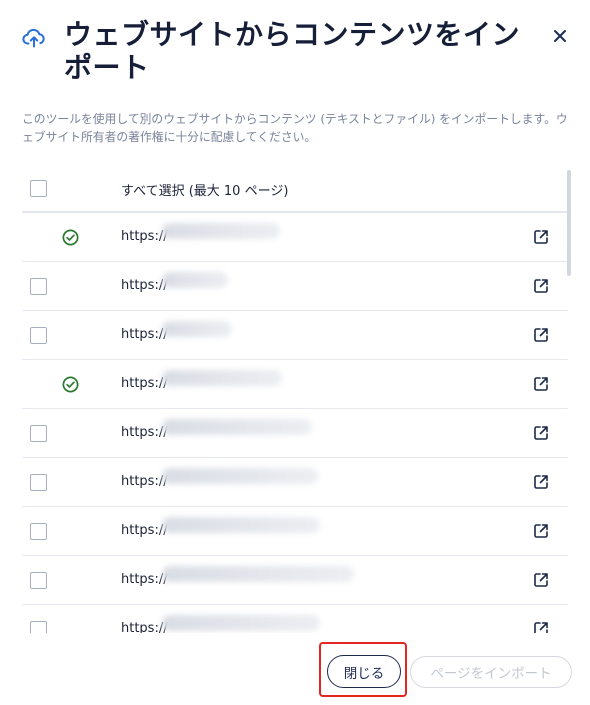 The image size is (590, 705). What do you see at coordinates (295, 188) in the screenshot?
I see `select-all-row: すべて選択 (最大 10 ページ)` at bounding box center [295, 188].